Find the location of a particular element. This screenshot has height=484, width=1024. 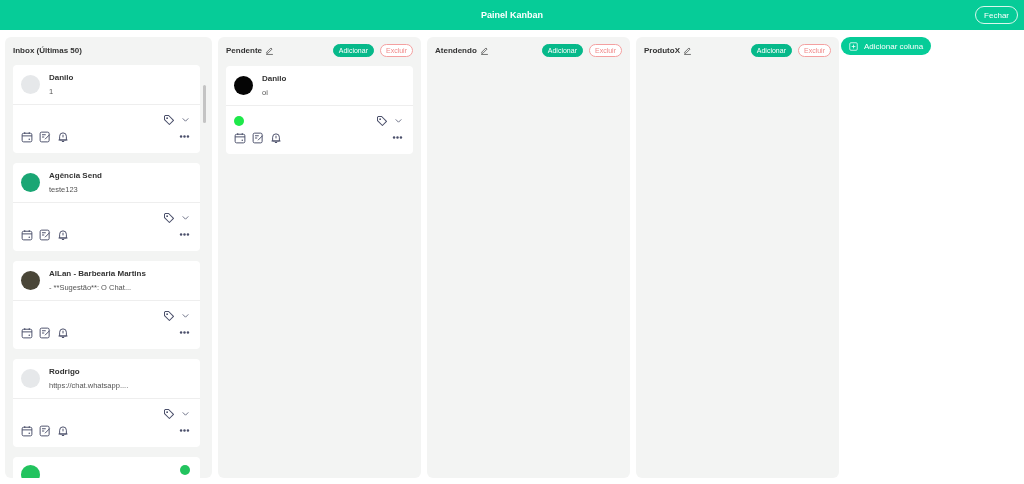

contact-name: Agência Send is located at coordinates (75, 175).